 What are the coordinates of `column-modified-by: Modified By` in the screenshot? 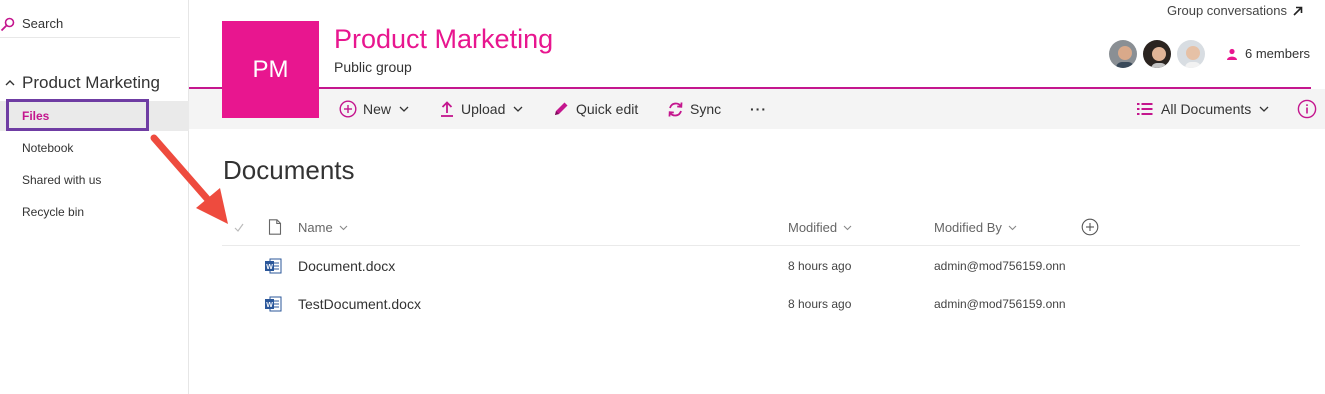 It's located at (975, 227).